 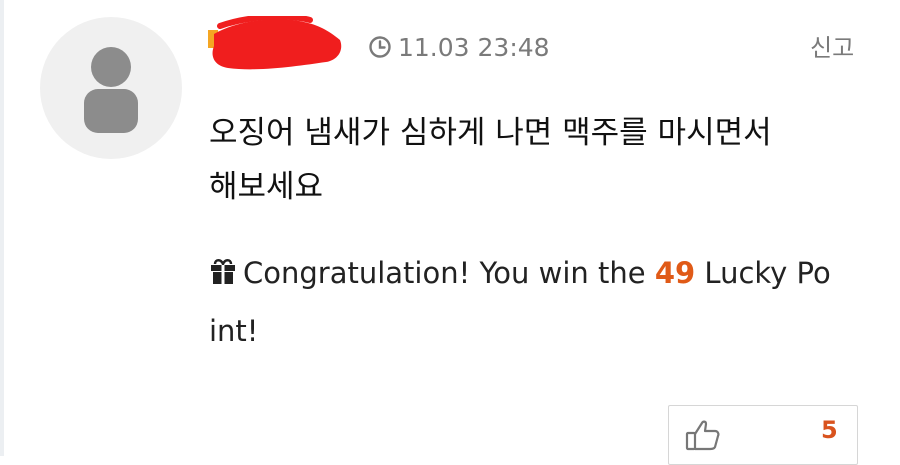 I want to click on username-redacted, so click(x=277, y=45).